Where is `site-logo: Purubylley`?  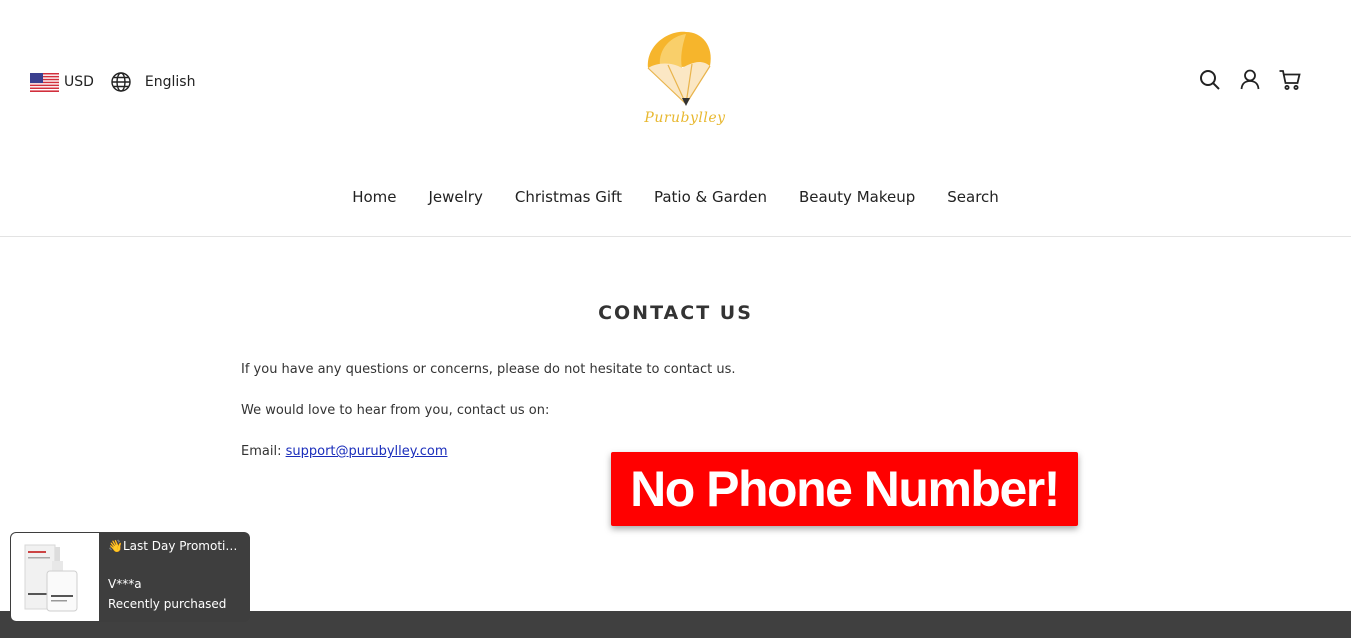 site-logo: Purubylley is located at coordinates (685, 80).